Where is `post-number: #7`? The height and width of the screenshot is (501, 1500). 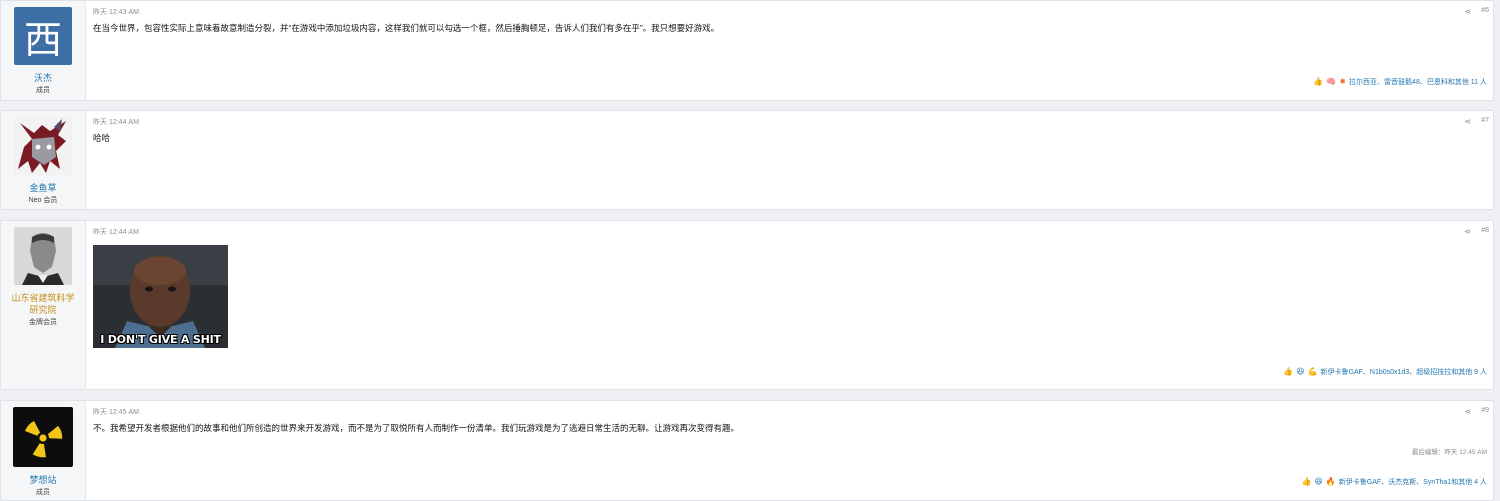 post-number: #7 is located at coordinates (1485, 120).